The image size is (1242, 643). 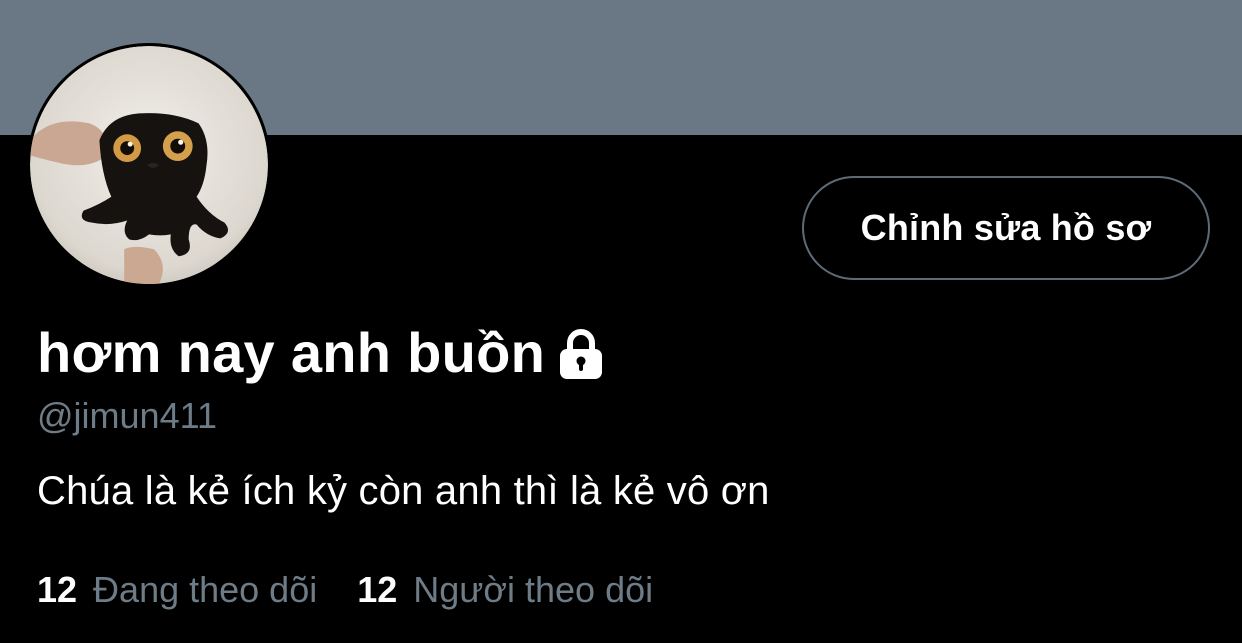 I want to click on followers-stat: 12 Người theo dõi, so click(x=505, y=590).